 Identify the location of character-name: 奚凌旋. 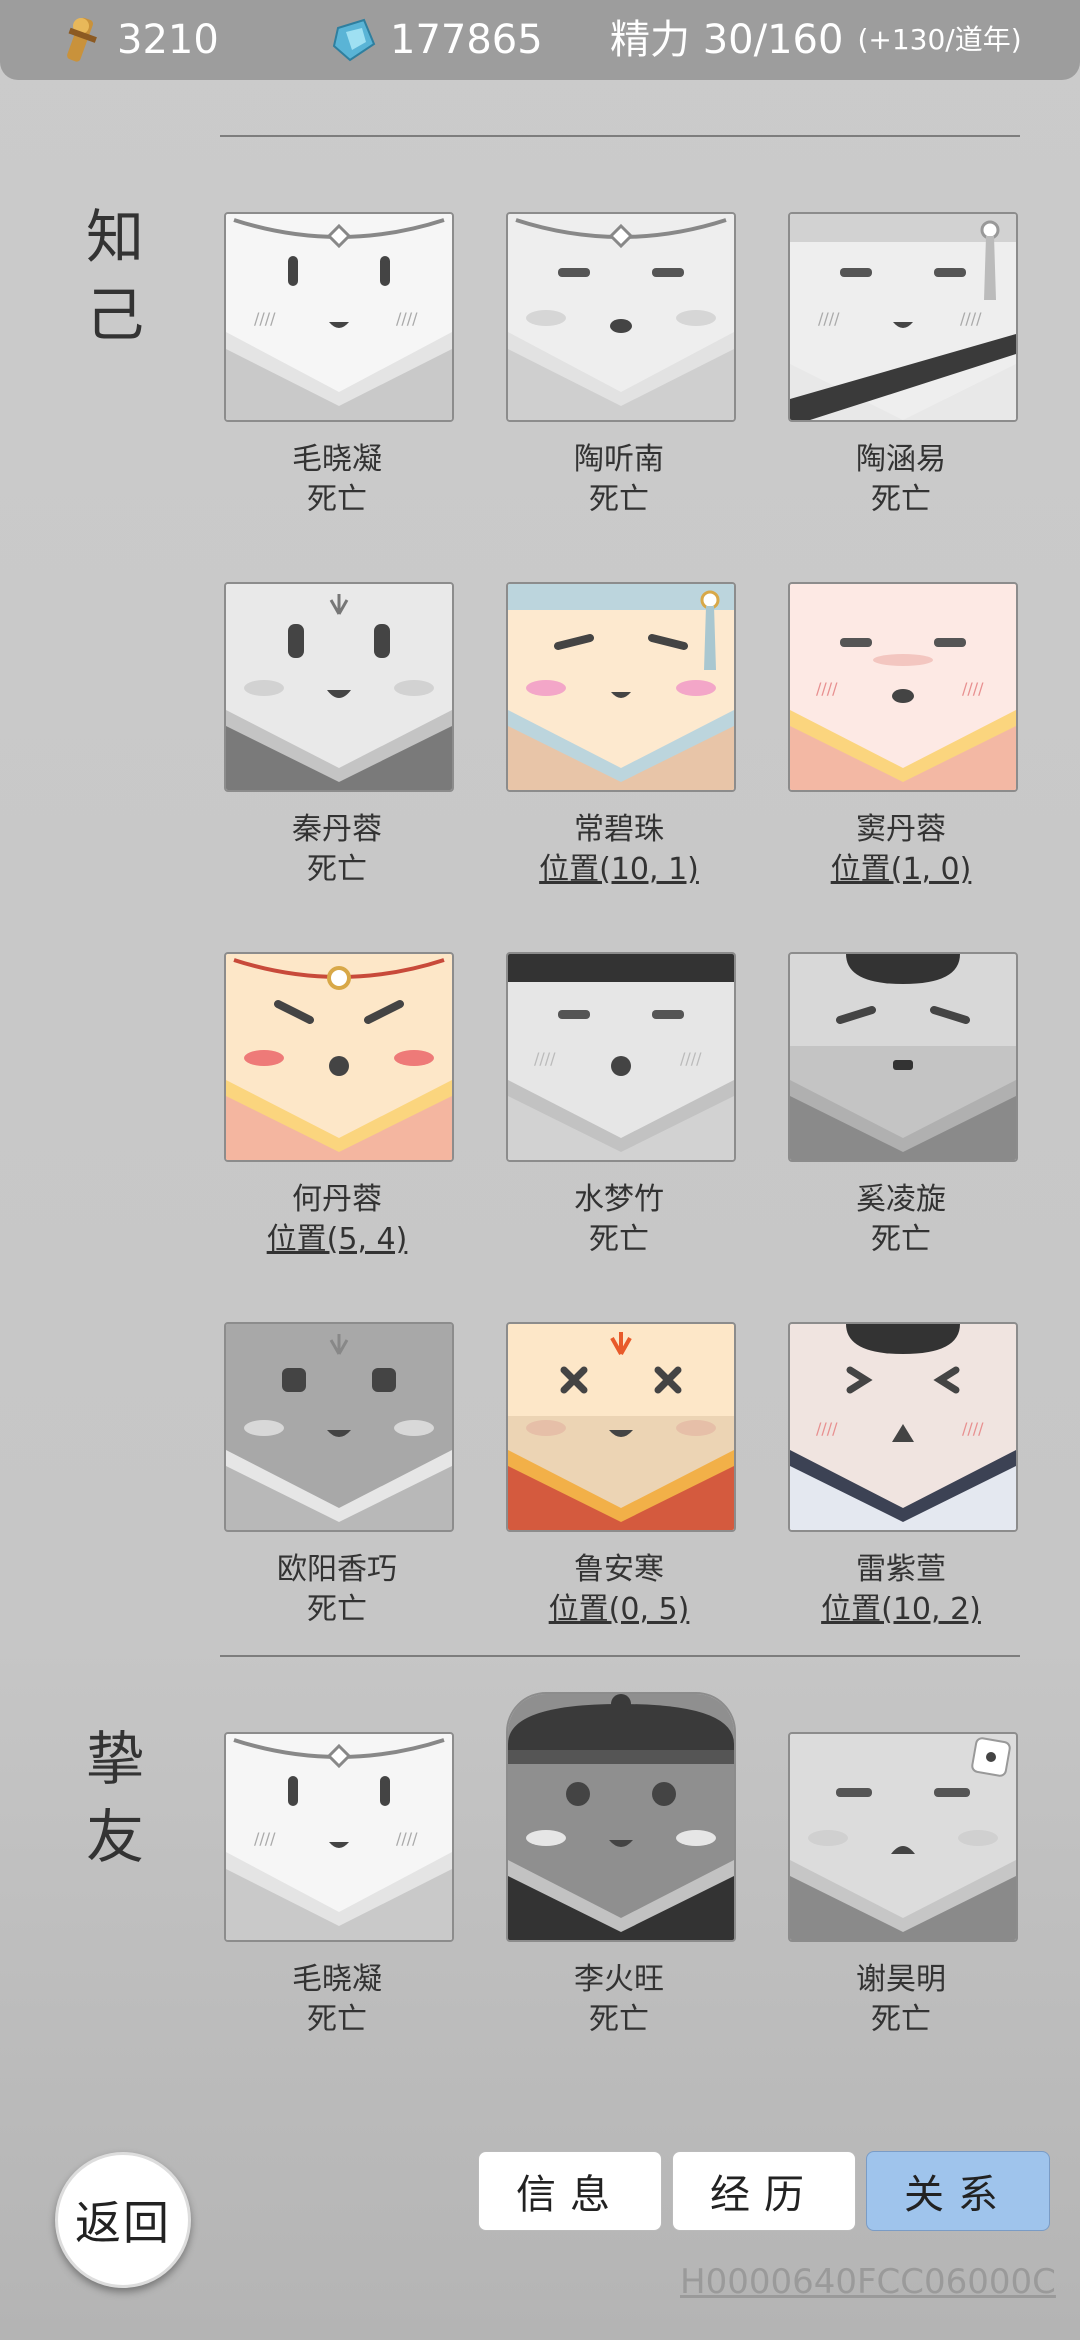
(901, 1199).